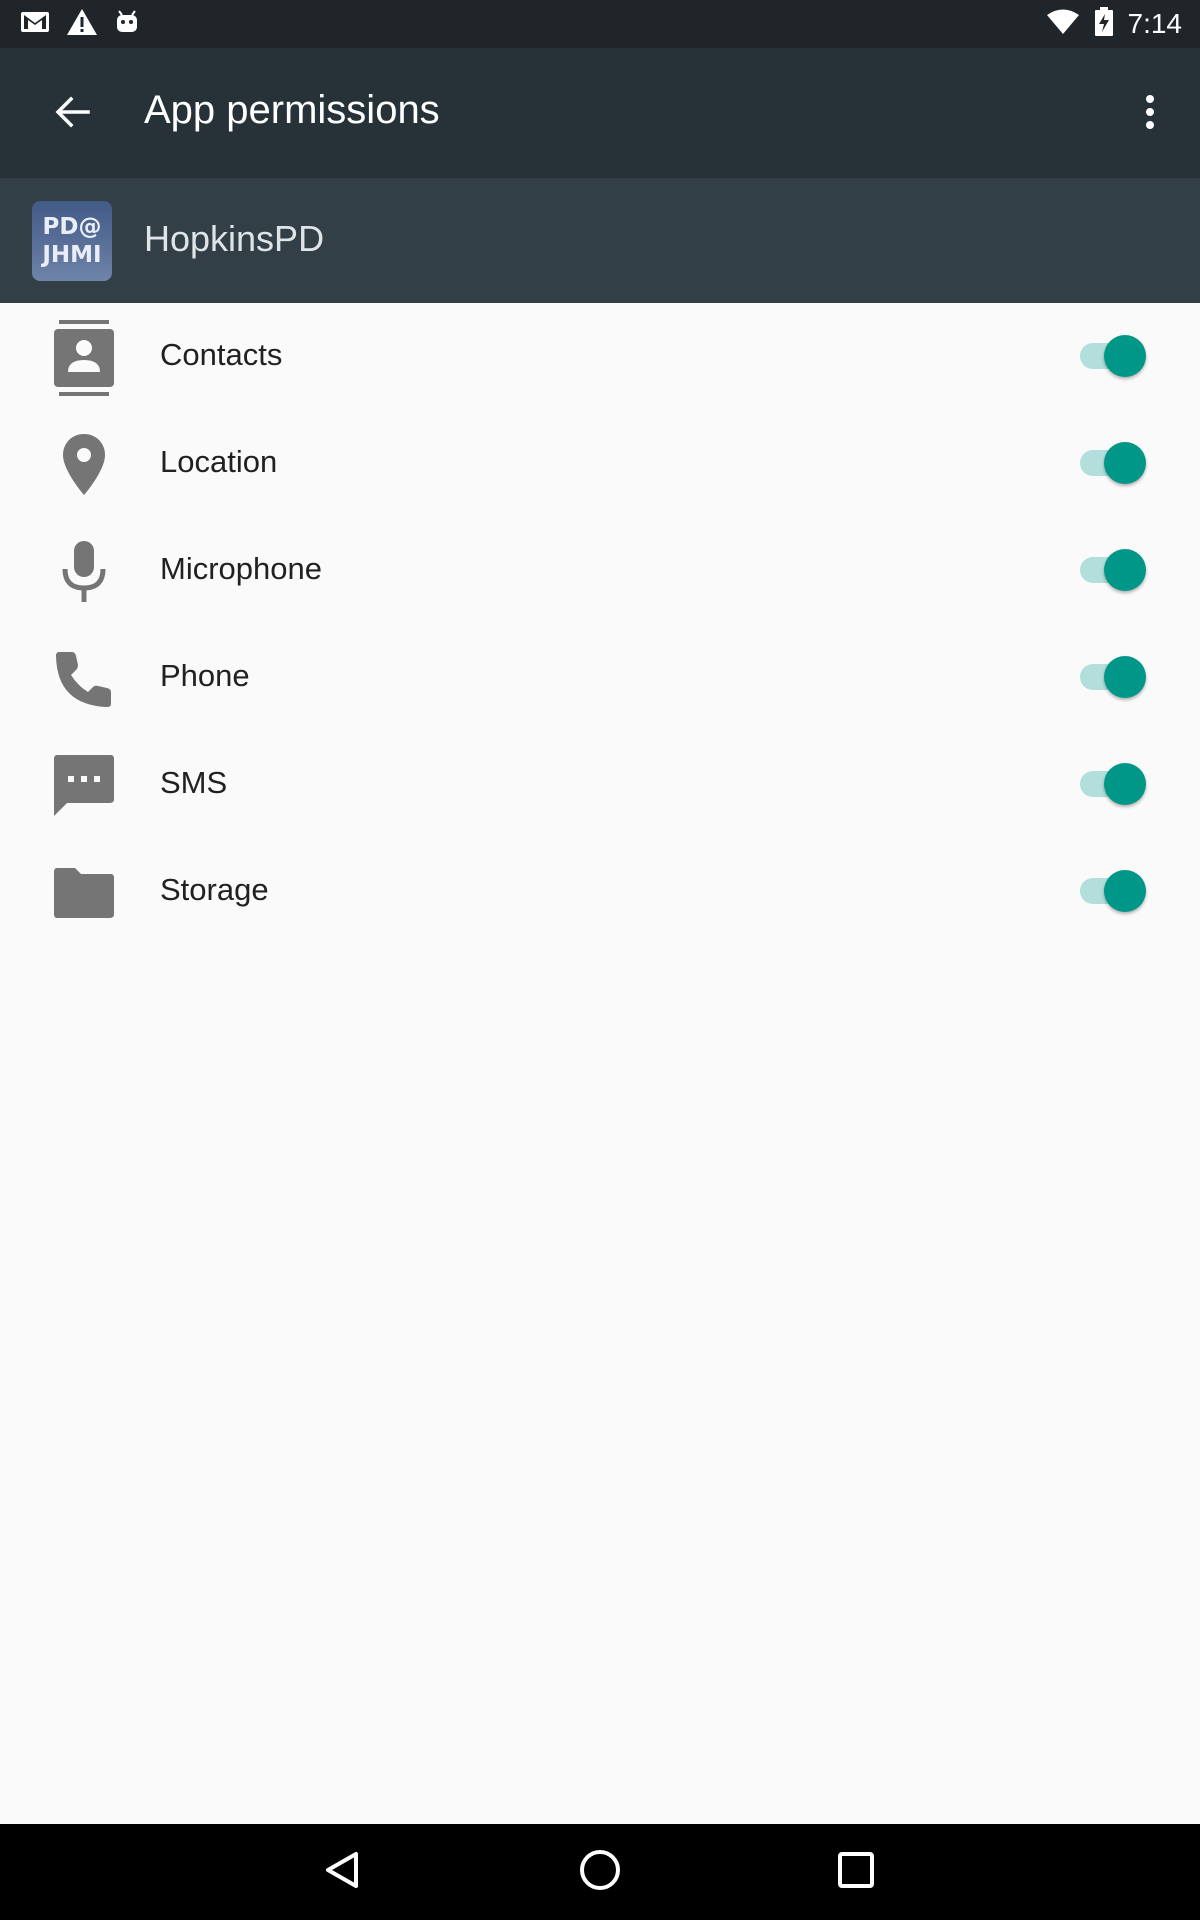 The image size is (1200, 1920). What do you see at coordinates (1112, 571) in the screenshot?
I see `microphone-toggle` at bounding box center [1112, 571].